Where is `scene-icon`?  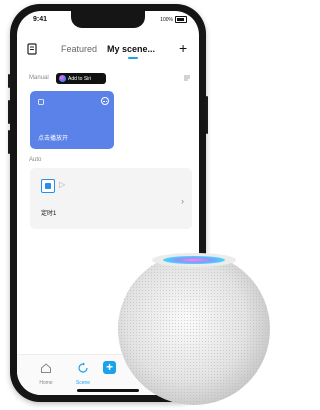
scene-icon is located at coordinates (41, 102).